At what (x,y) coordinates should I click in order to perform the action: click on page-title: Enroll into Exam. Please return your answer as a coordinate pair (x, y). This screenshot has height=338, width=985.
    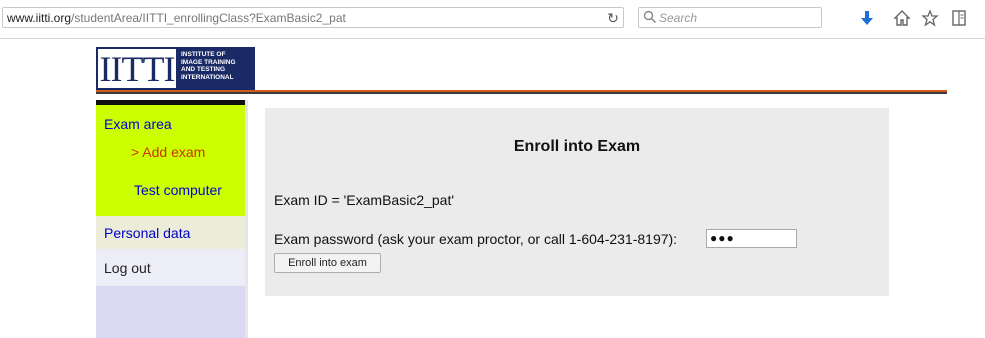
    Looking at the image, I should click on (577, 146).